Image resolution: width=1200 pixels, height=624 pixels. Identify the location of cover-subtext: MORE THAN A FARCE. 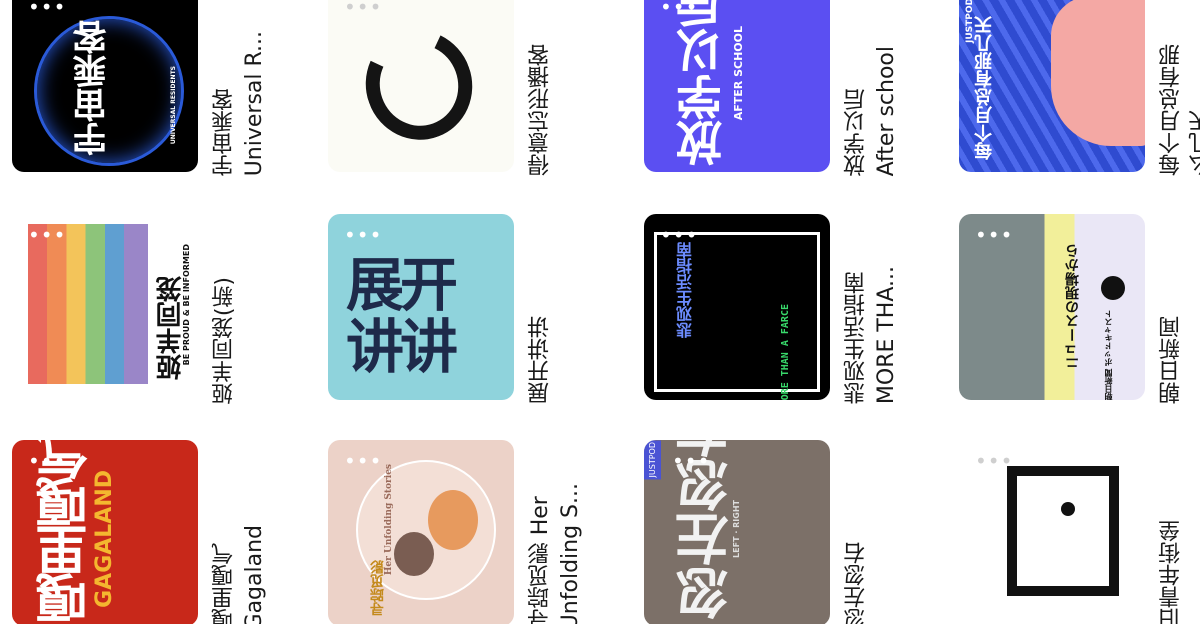
(785, 352).